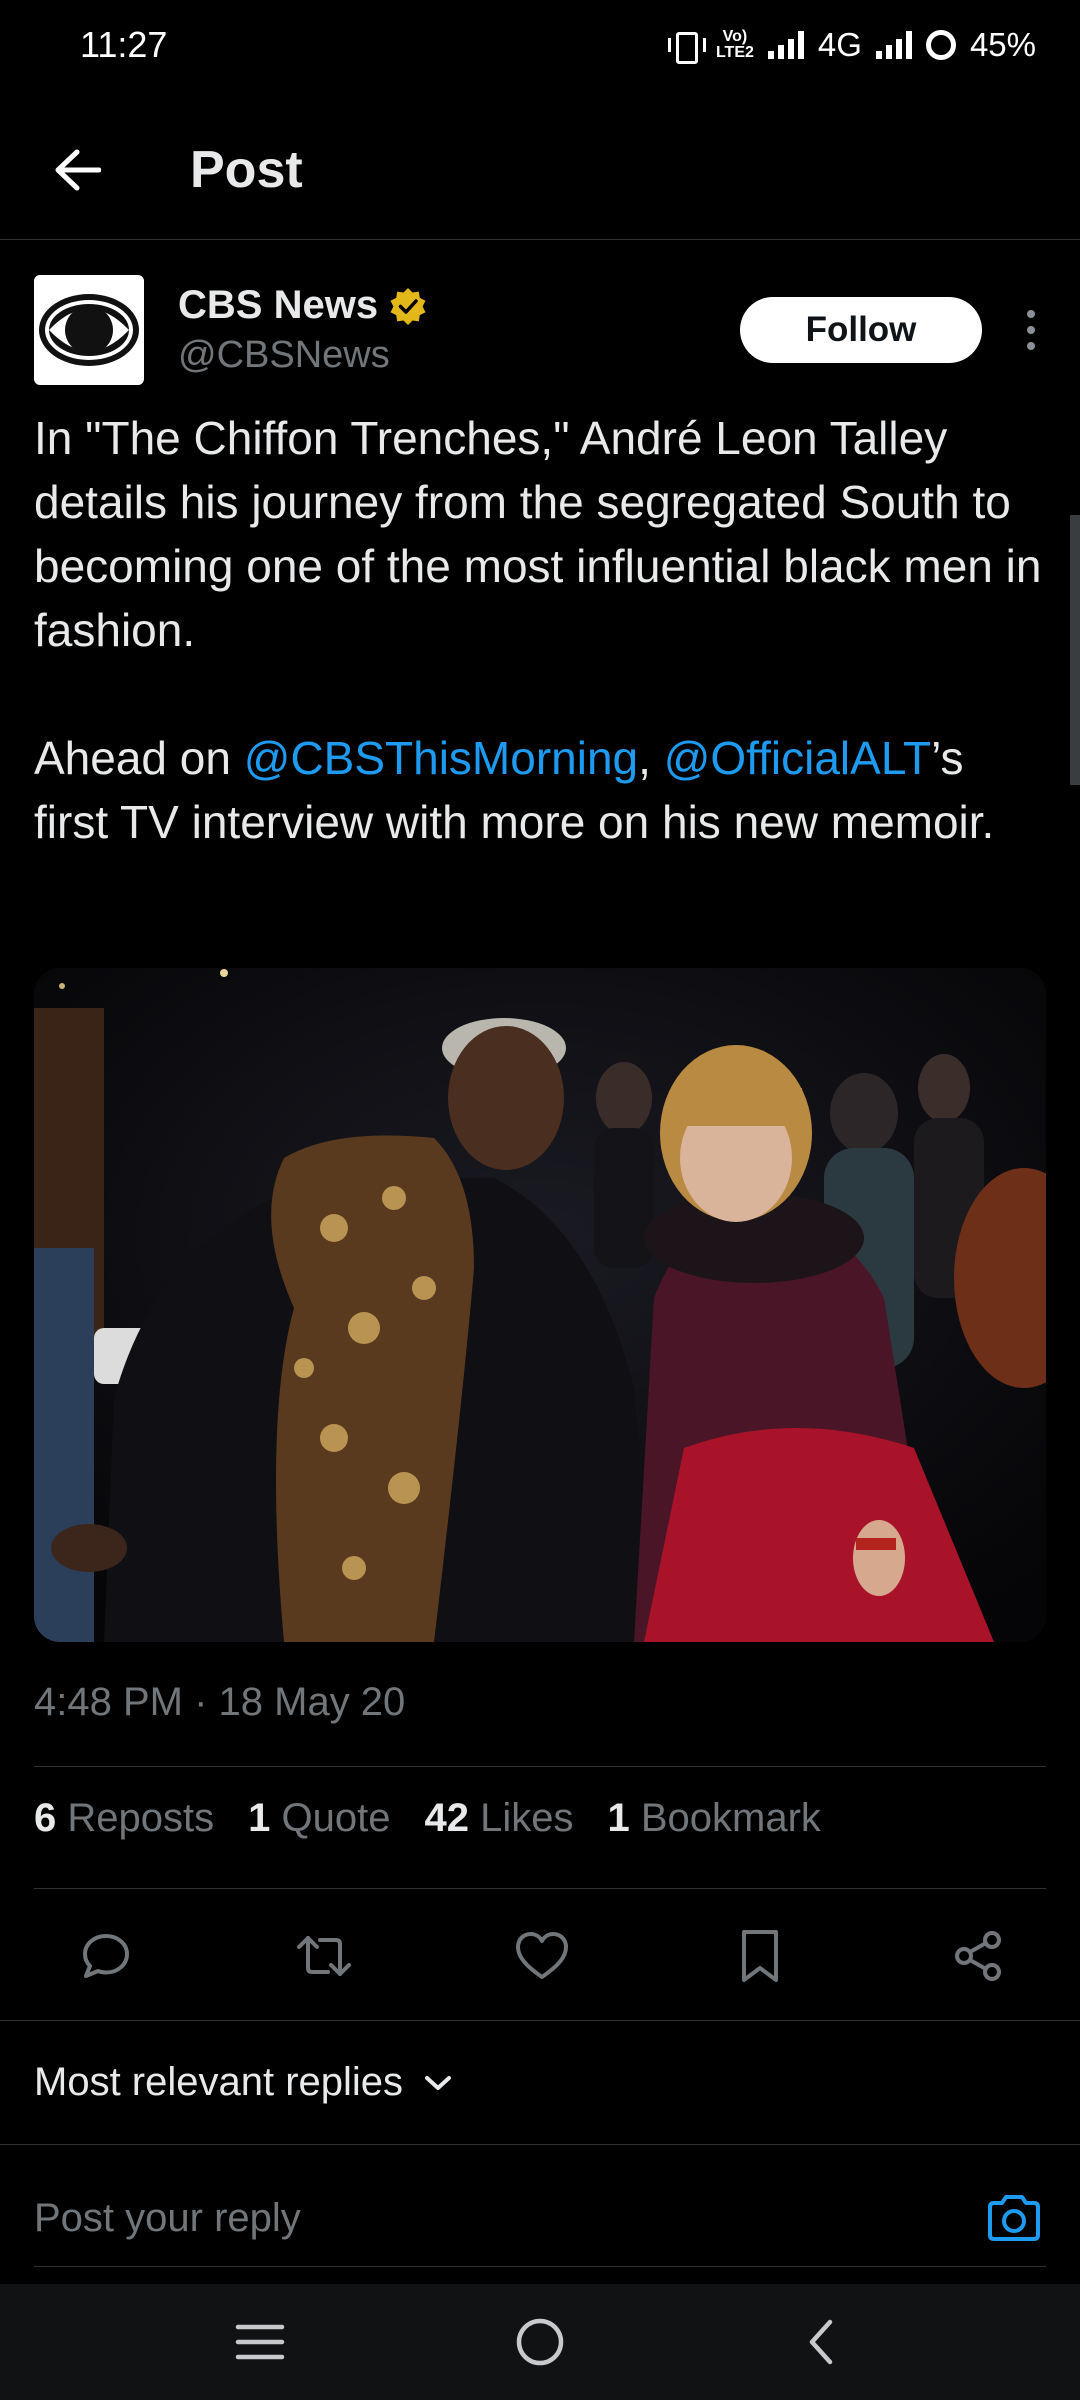  I want to click on quotes-stat: 1 Quote, so click(319, 1818).